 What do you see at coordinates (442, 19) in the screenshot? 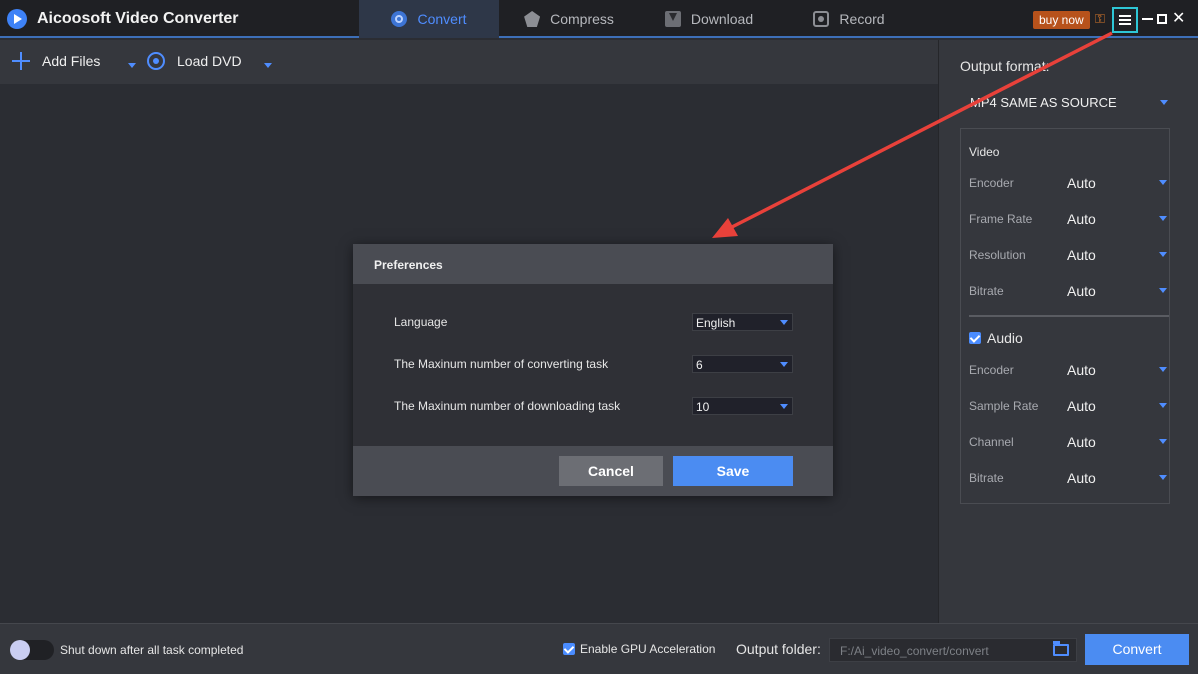
I see `tab-convert-label: Convert` at bounding box center [442, 19].